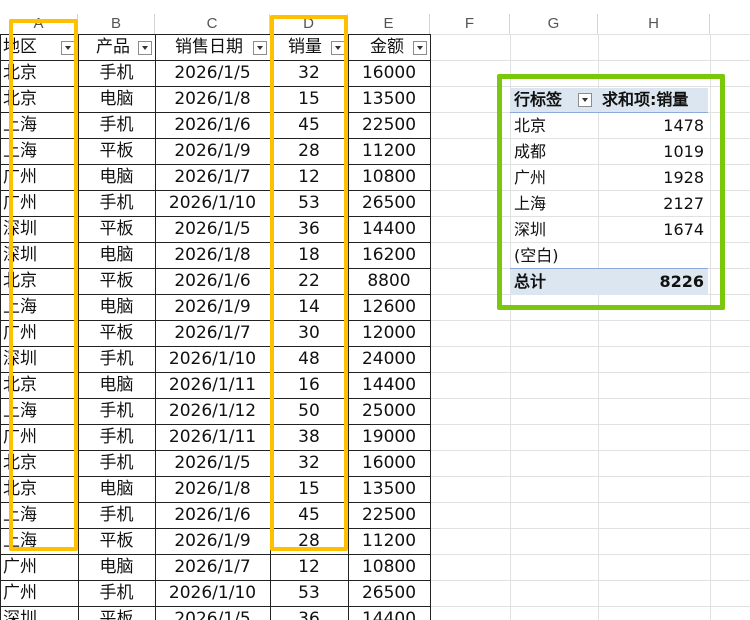 The width and height of the screenshot is (750, 620). I want to click on column-d-highlight-box, so click(309, 283).